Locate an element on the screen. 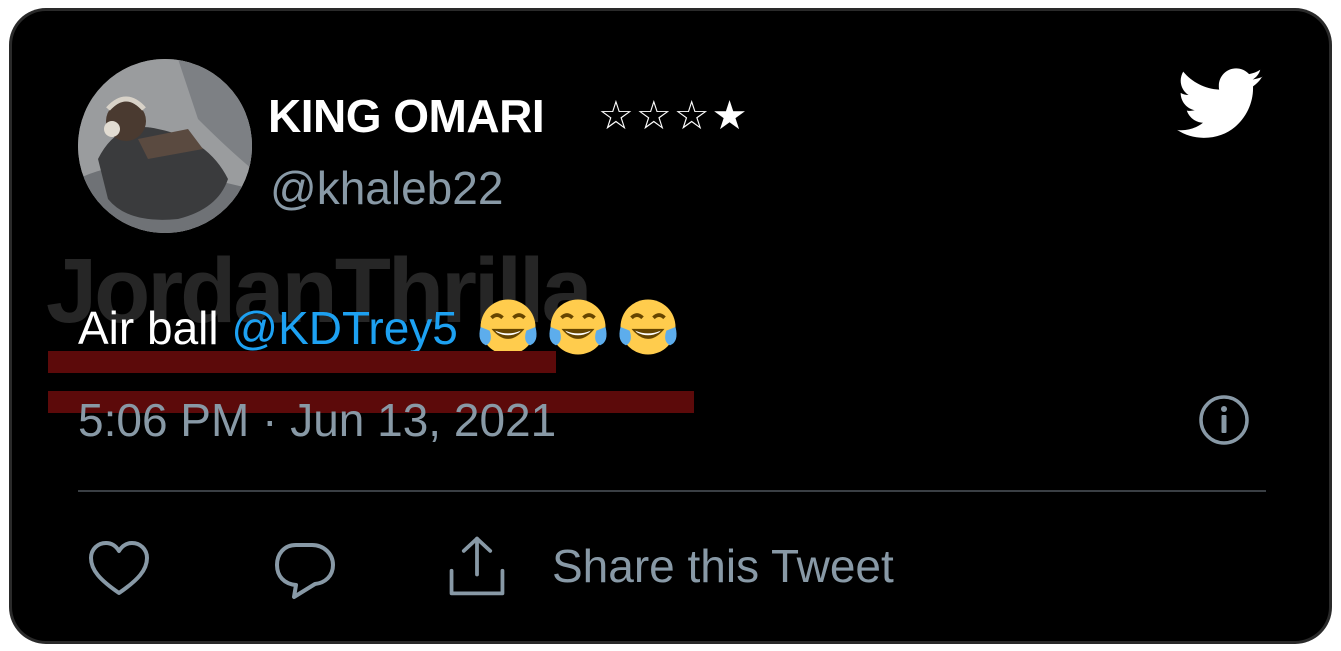 This screenshot has height=651, width=1341. twitter-logo-icon is located at coordinates (1221, 104).